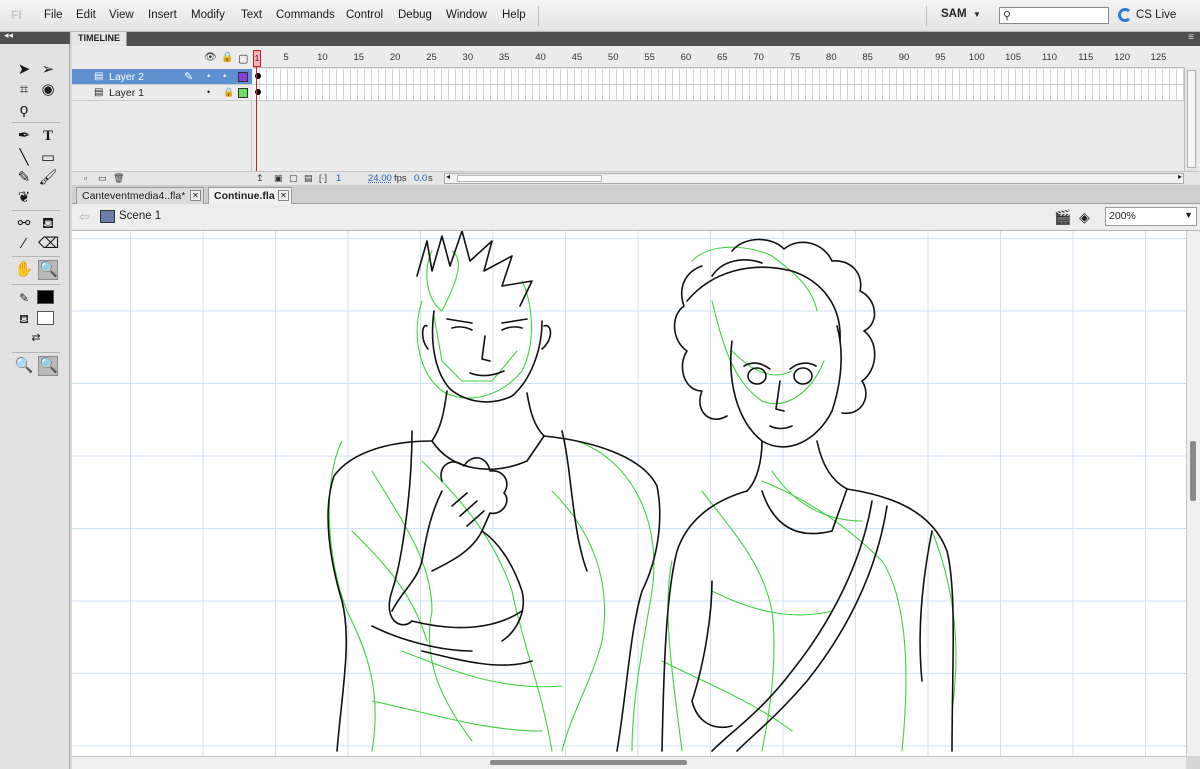  Describe the element at coordinates (224, 76) in the screenshot. I see `lock-toggle: •` at that location.